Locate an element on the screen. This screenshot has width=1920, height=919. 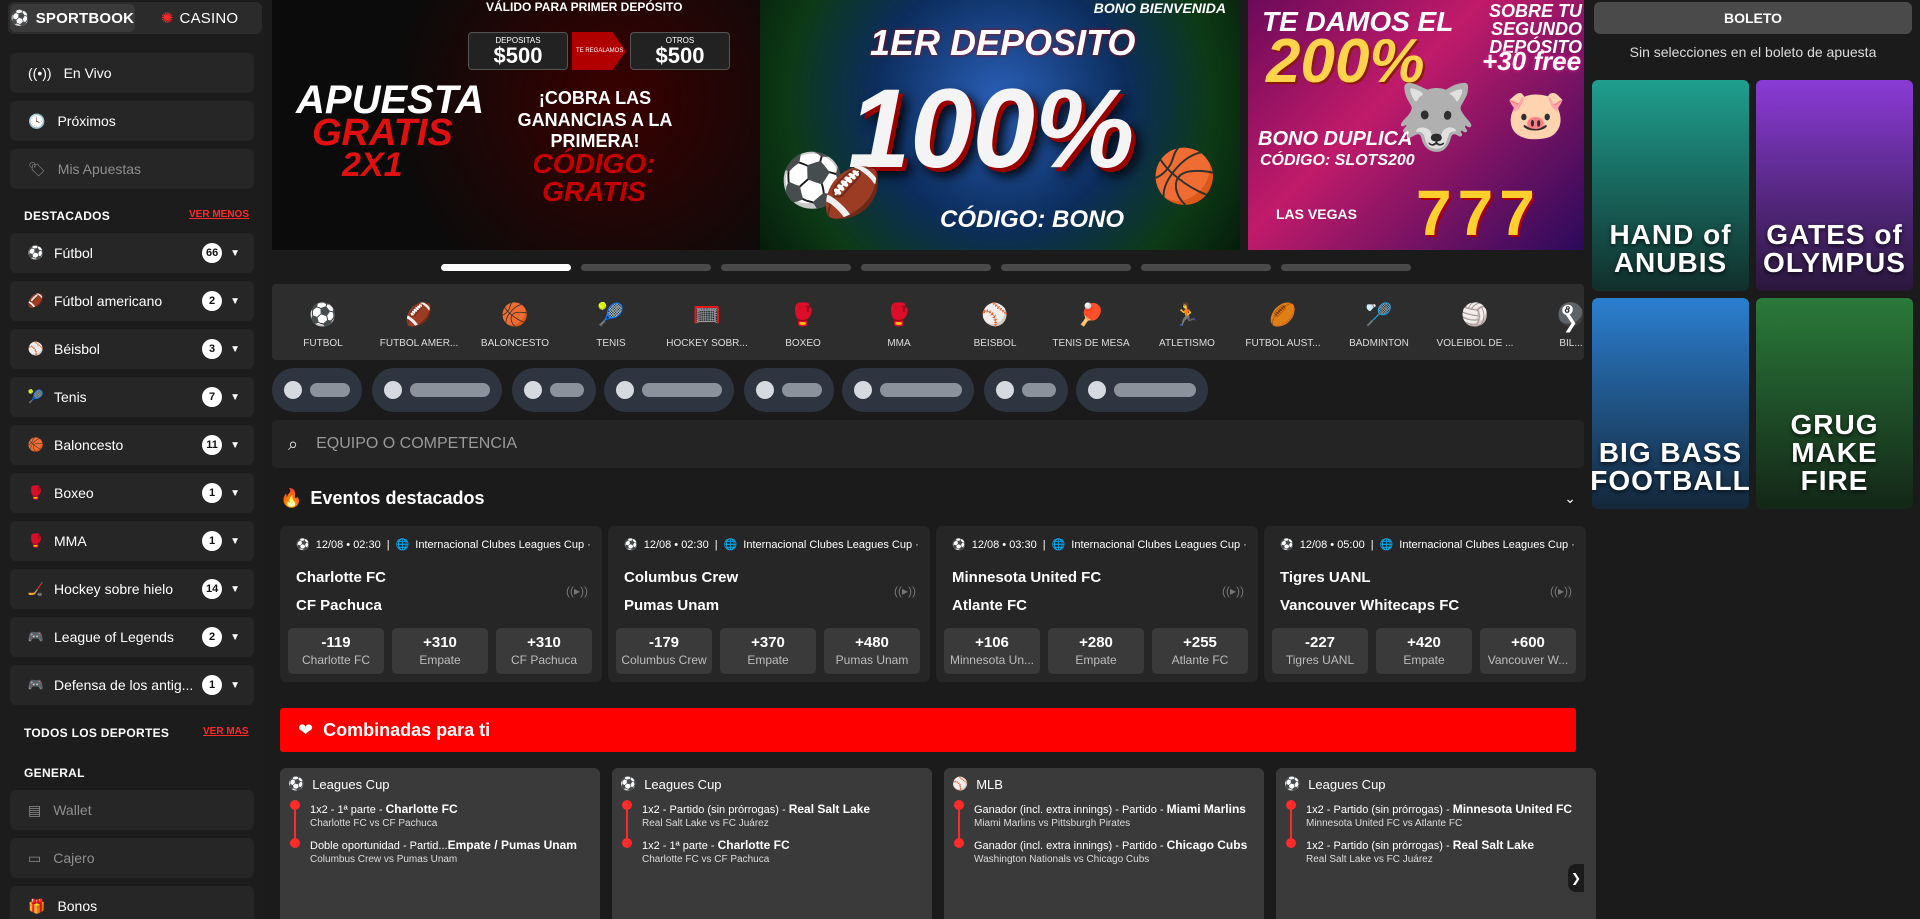
casino-game-tile: GRUG MAKE FIRE is located at coordinates (1834, 403).